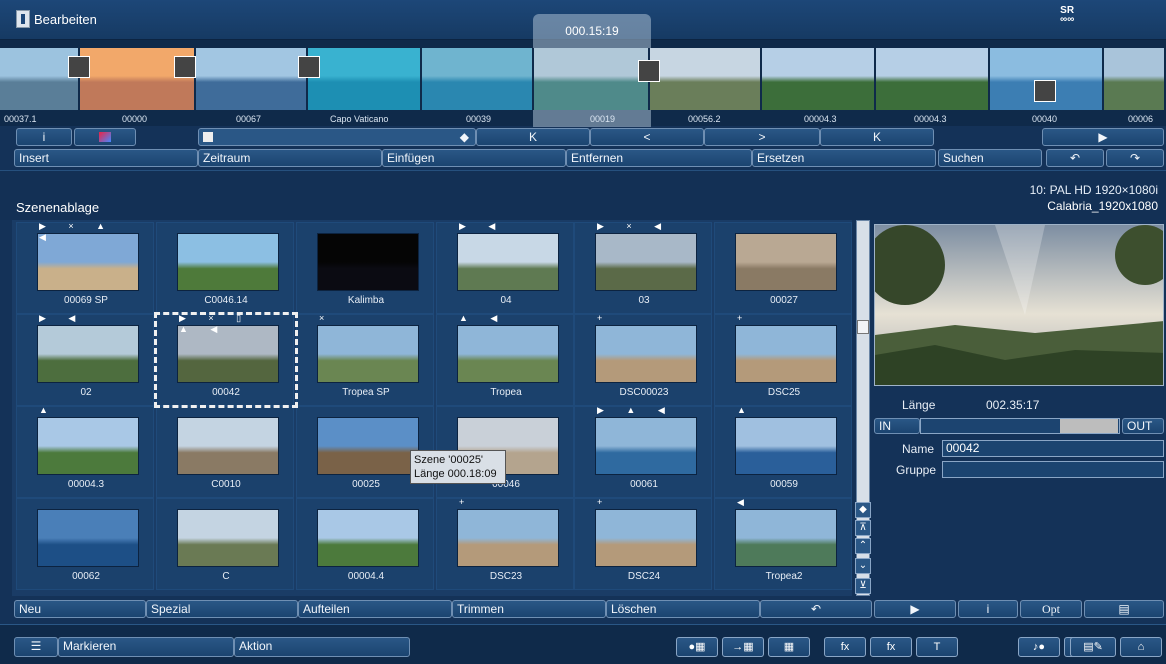 The height and width of the screenshot is (664, 1166). Describe the element at coordinates (762, 137) in the screenshot. I see `go-next-button: >` at that location.